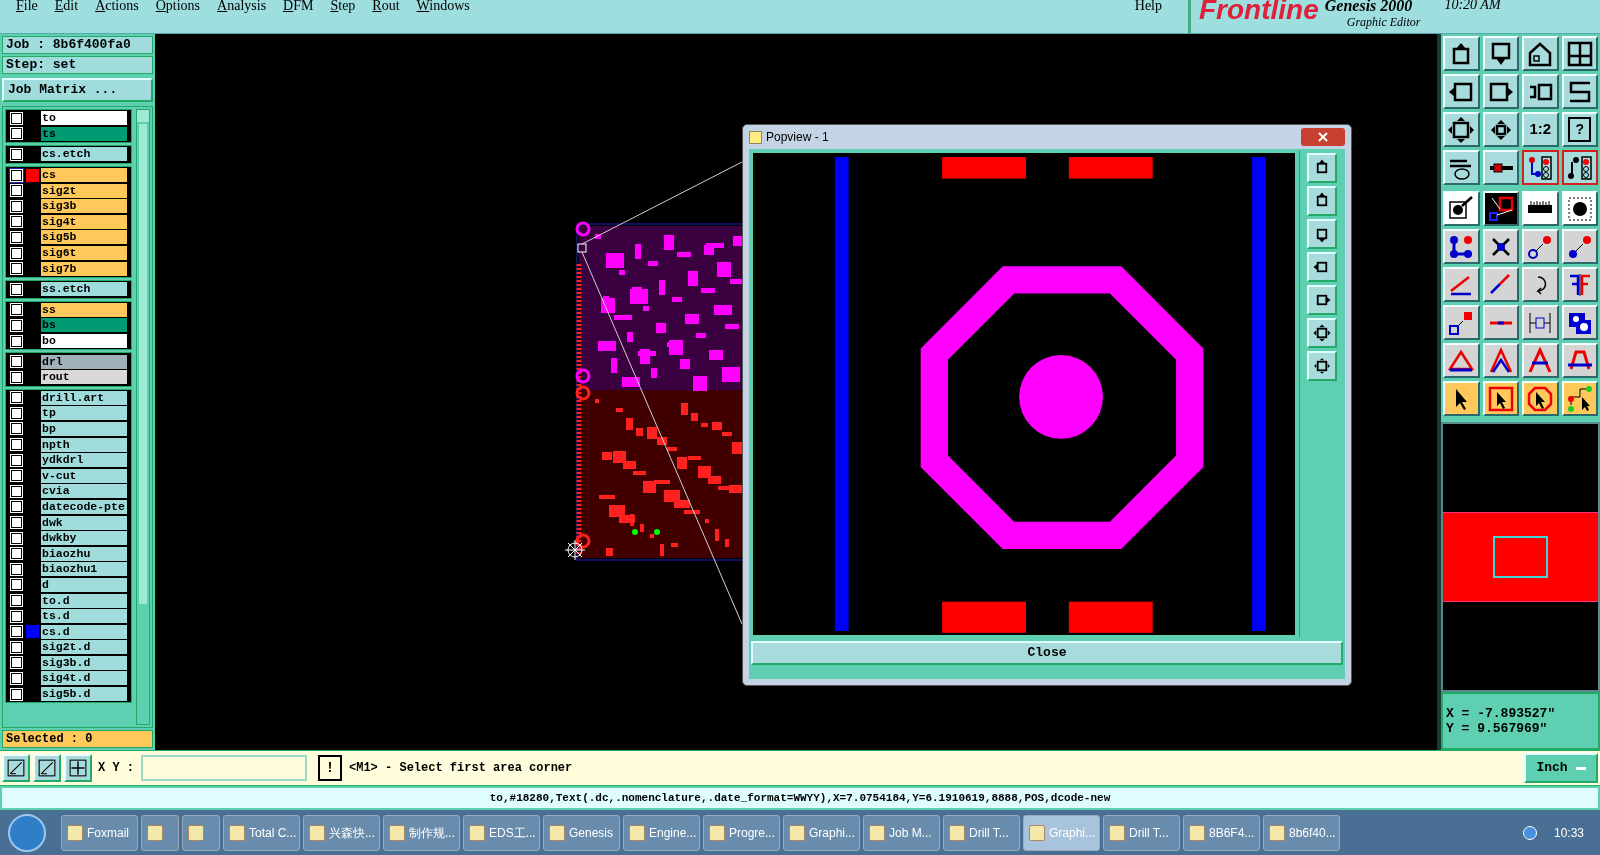 The height and width of the screenshot is (855, 1600). What do you see at coordinates (1500, 208) in the screenshot?
I see `measure-pads-button` at bounding box center [1500, 208].